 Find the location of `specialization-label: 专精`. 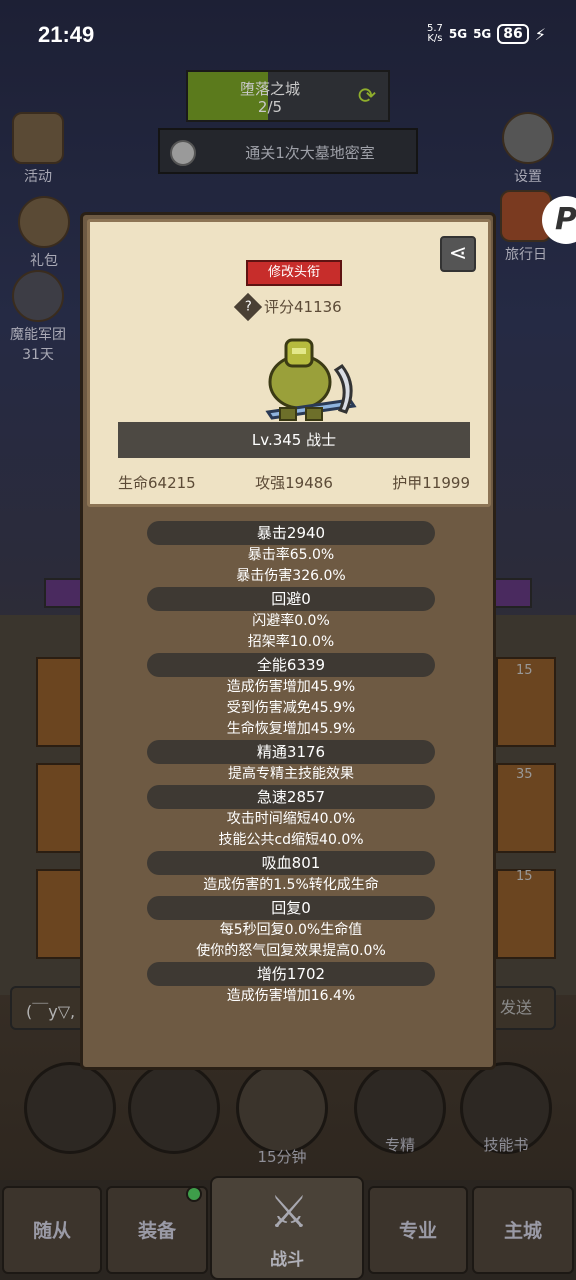

specialization-label: 专精 is located at coordinates (399, 1145).